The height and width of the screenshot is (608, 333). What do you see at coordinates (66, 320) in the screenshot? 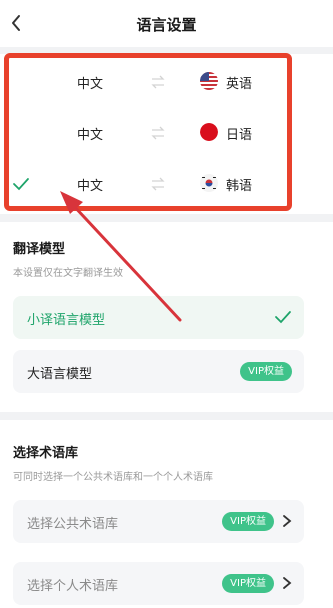
I see `option-label: 小译语言模型` at bounding box center [66, 320].